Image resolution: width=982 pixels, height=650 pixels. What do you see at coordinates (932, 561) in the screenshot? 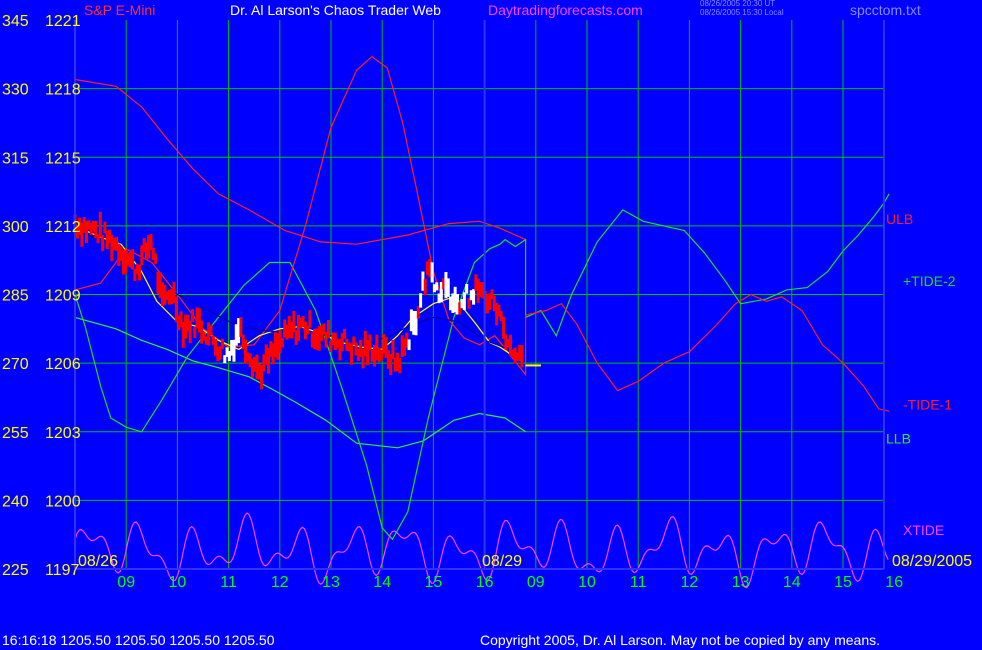
I see `date-label: 08/29/2005` at bounding box center [932, 561].